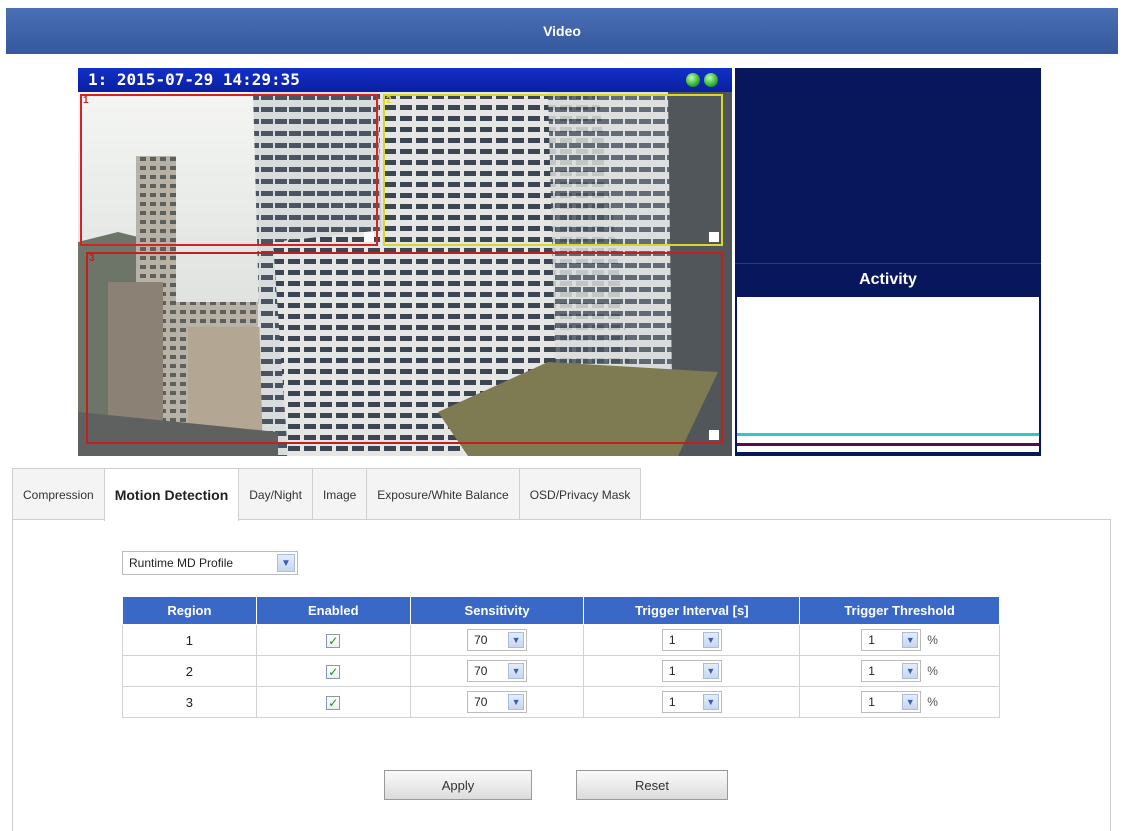  What do you see at coordinates (888, 279) in the screenshot?
I see `activity-title: Activity` at bounding box center [888, 279].